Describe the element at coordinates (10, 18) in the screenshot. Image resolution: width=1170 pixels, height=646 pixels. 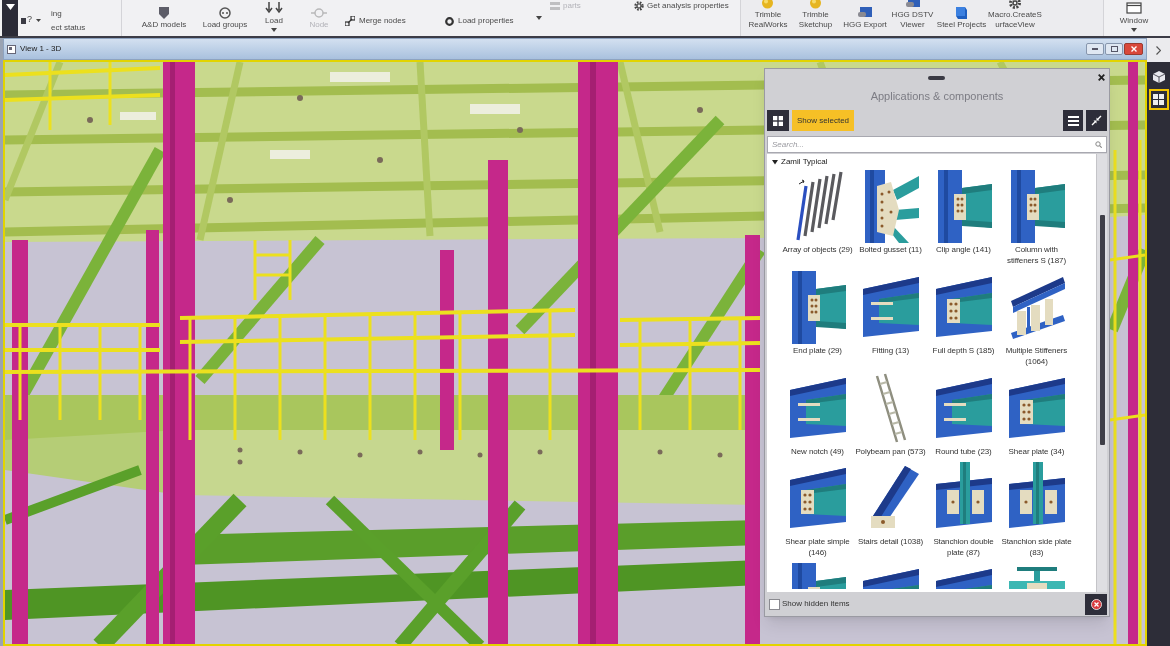
I see `quick-access-button` at that location.